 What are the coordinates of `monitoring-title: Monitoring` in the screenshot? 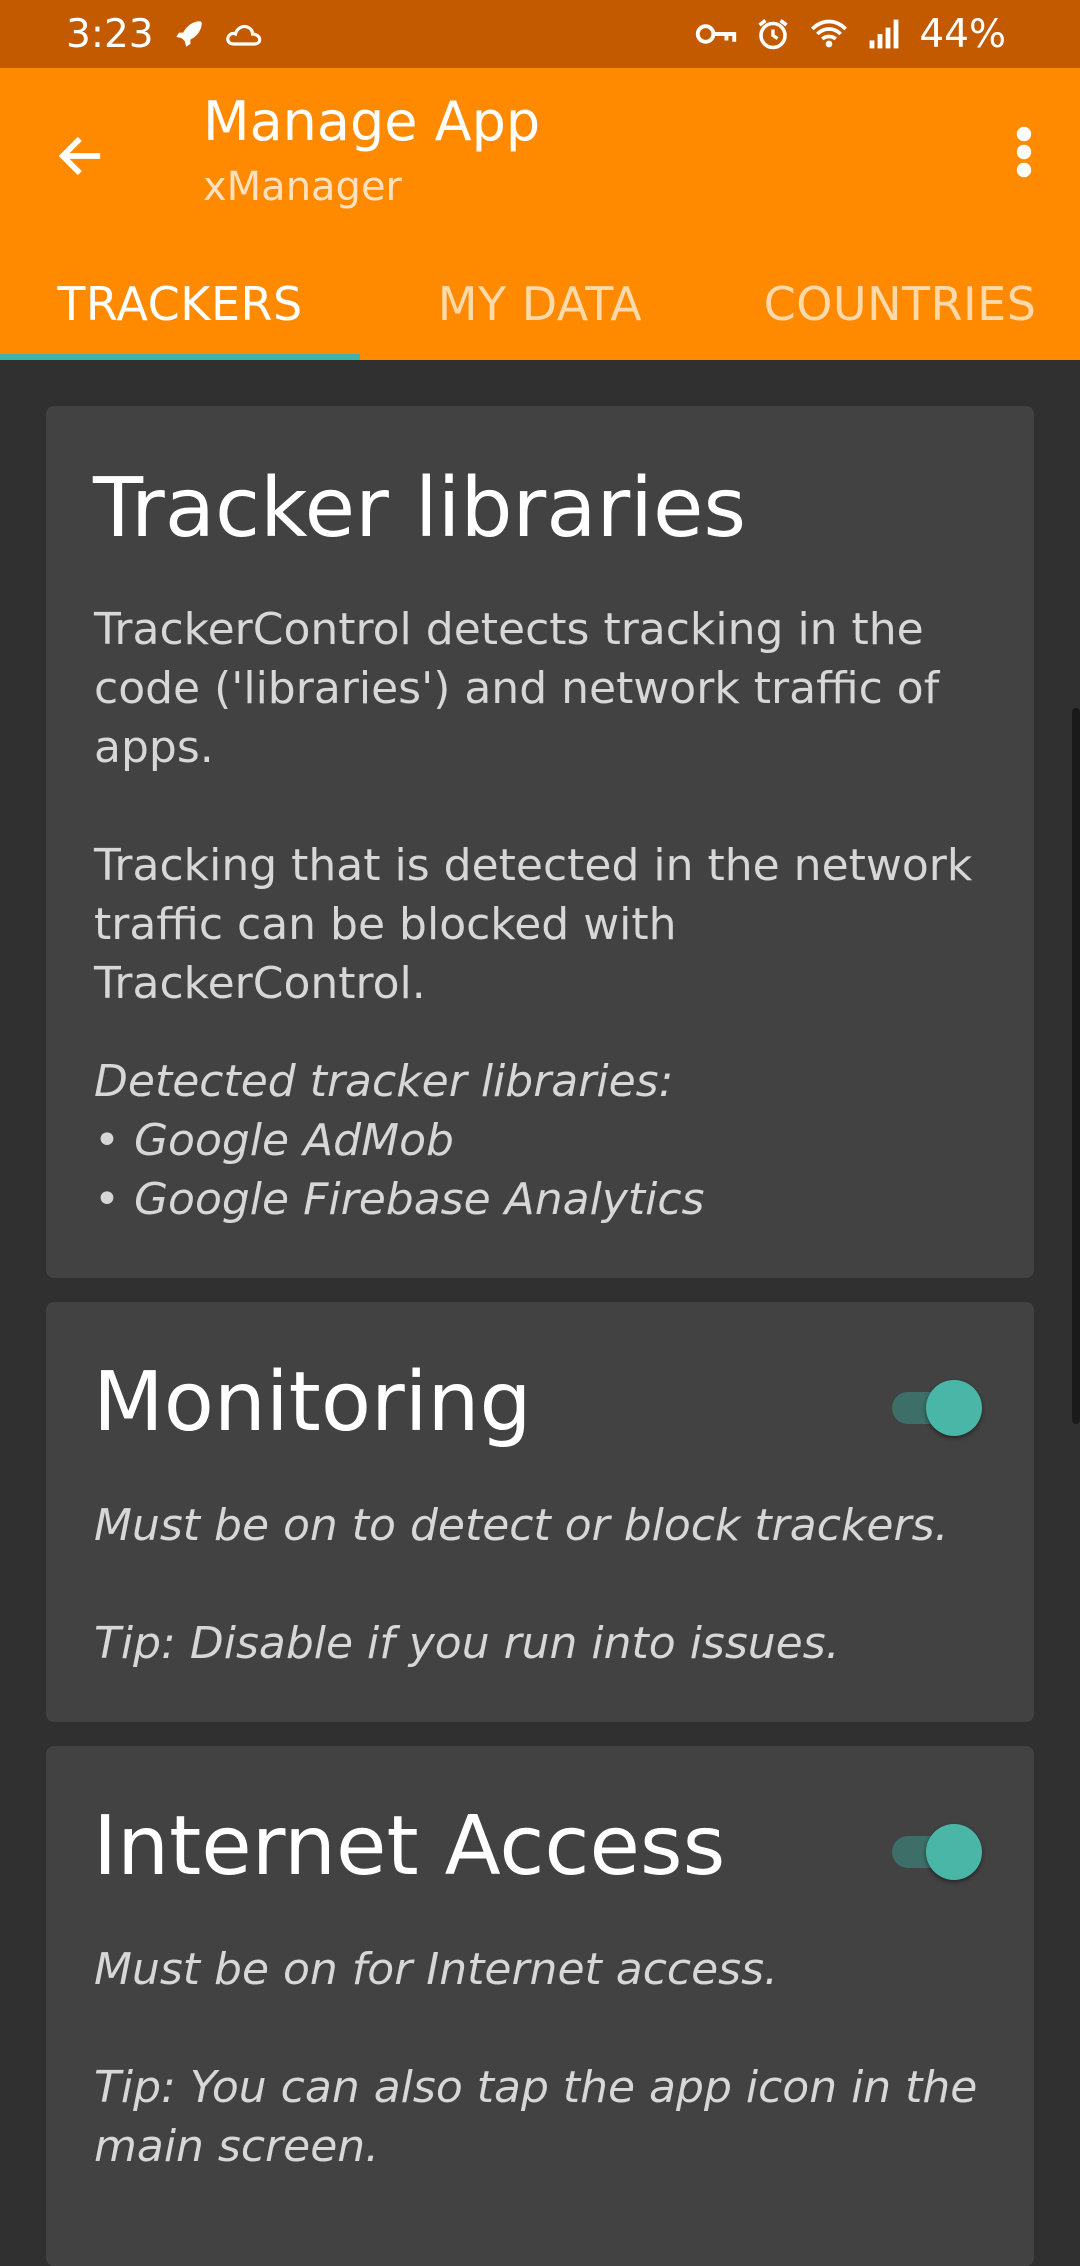 It's located at (312, 1402).